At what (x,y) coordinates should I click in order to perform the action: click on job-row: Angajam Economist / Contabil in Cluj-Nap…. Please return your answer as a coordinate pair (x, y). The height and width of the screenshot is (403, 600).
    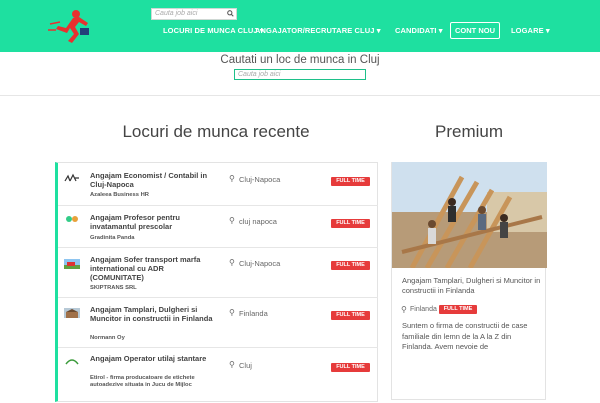
    Looking at the image, I should click on (218, 184).